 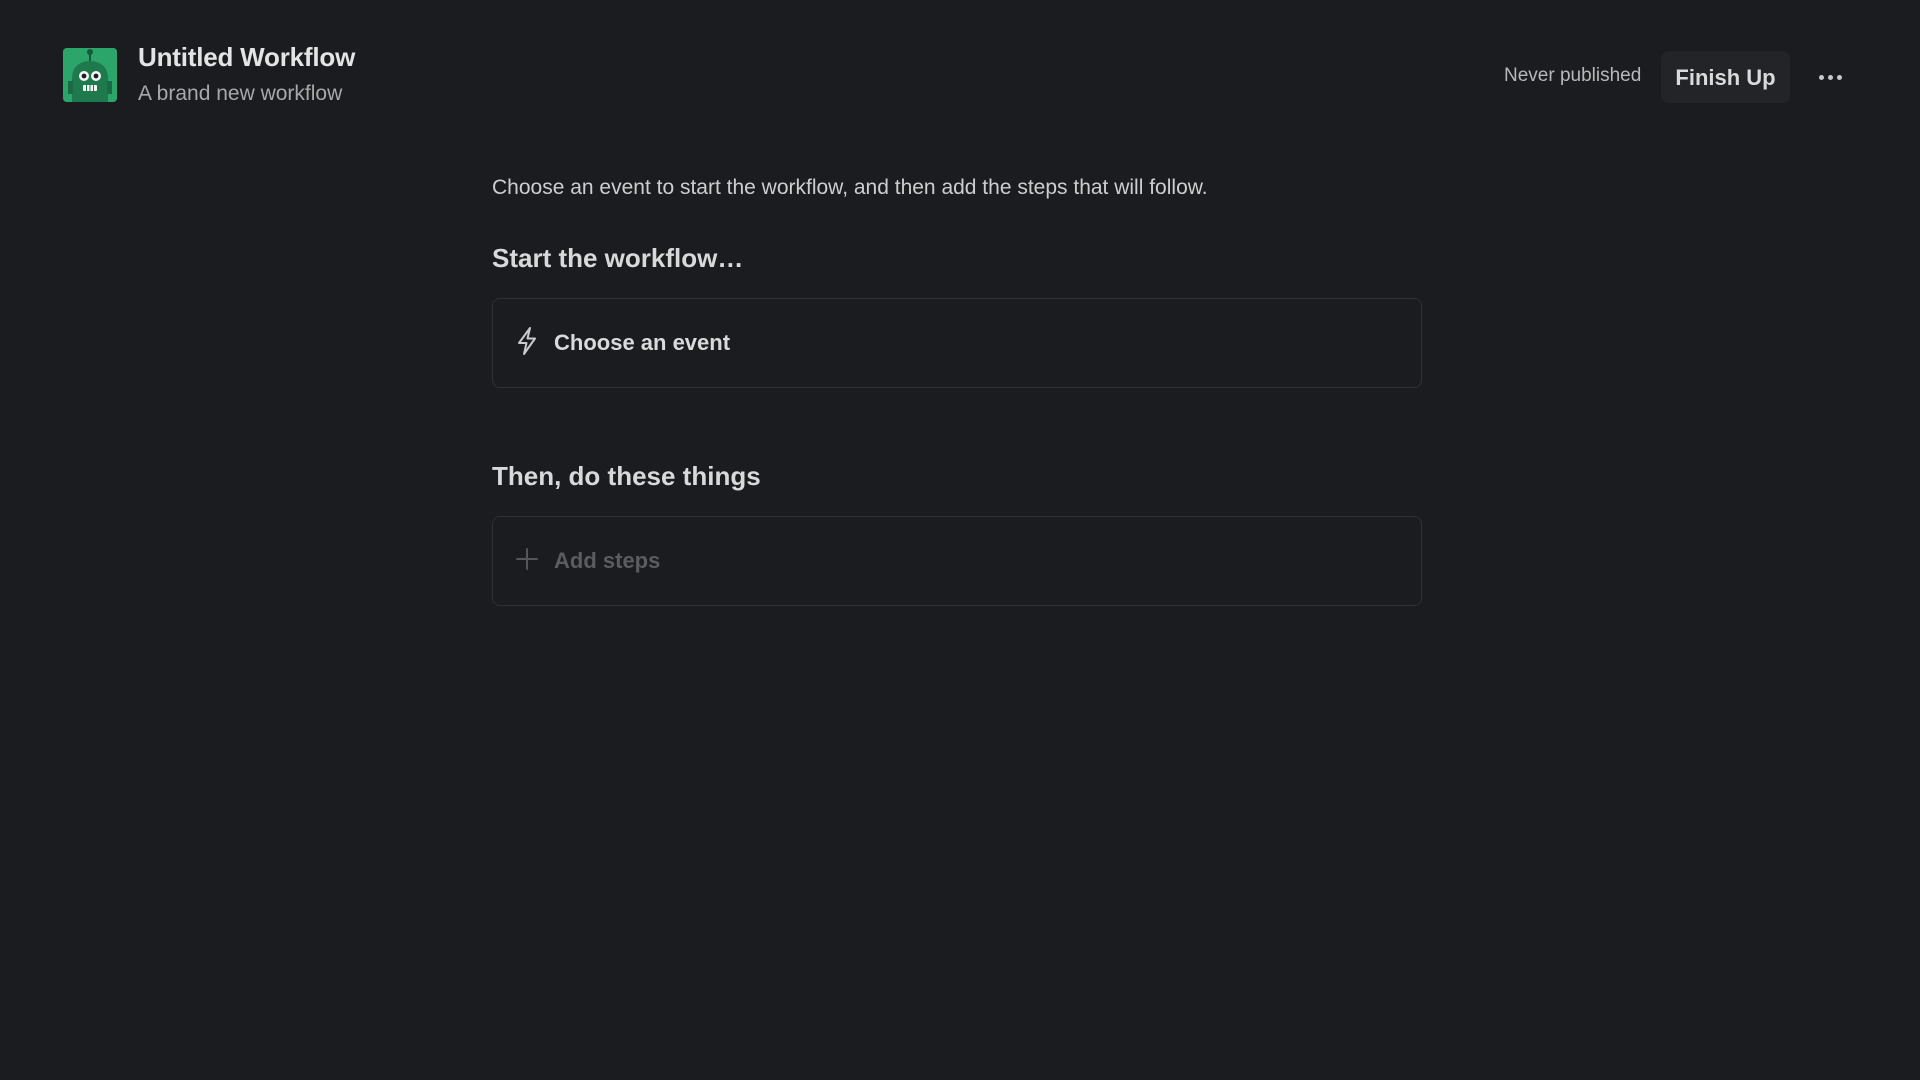 What do you see at coordinates (246, 94) in the screenshot?
I see `workflow-description: A brand new workflow` at bounding box center [246, 94].